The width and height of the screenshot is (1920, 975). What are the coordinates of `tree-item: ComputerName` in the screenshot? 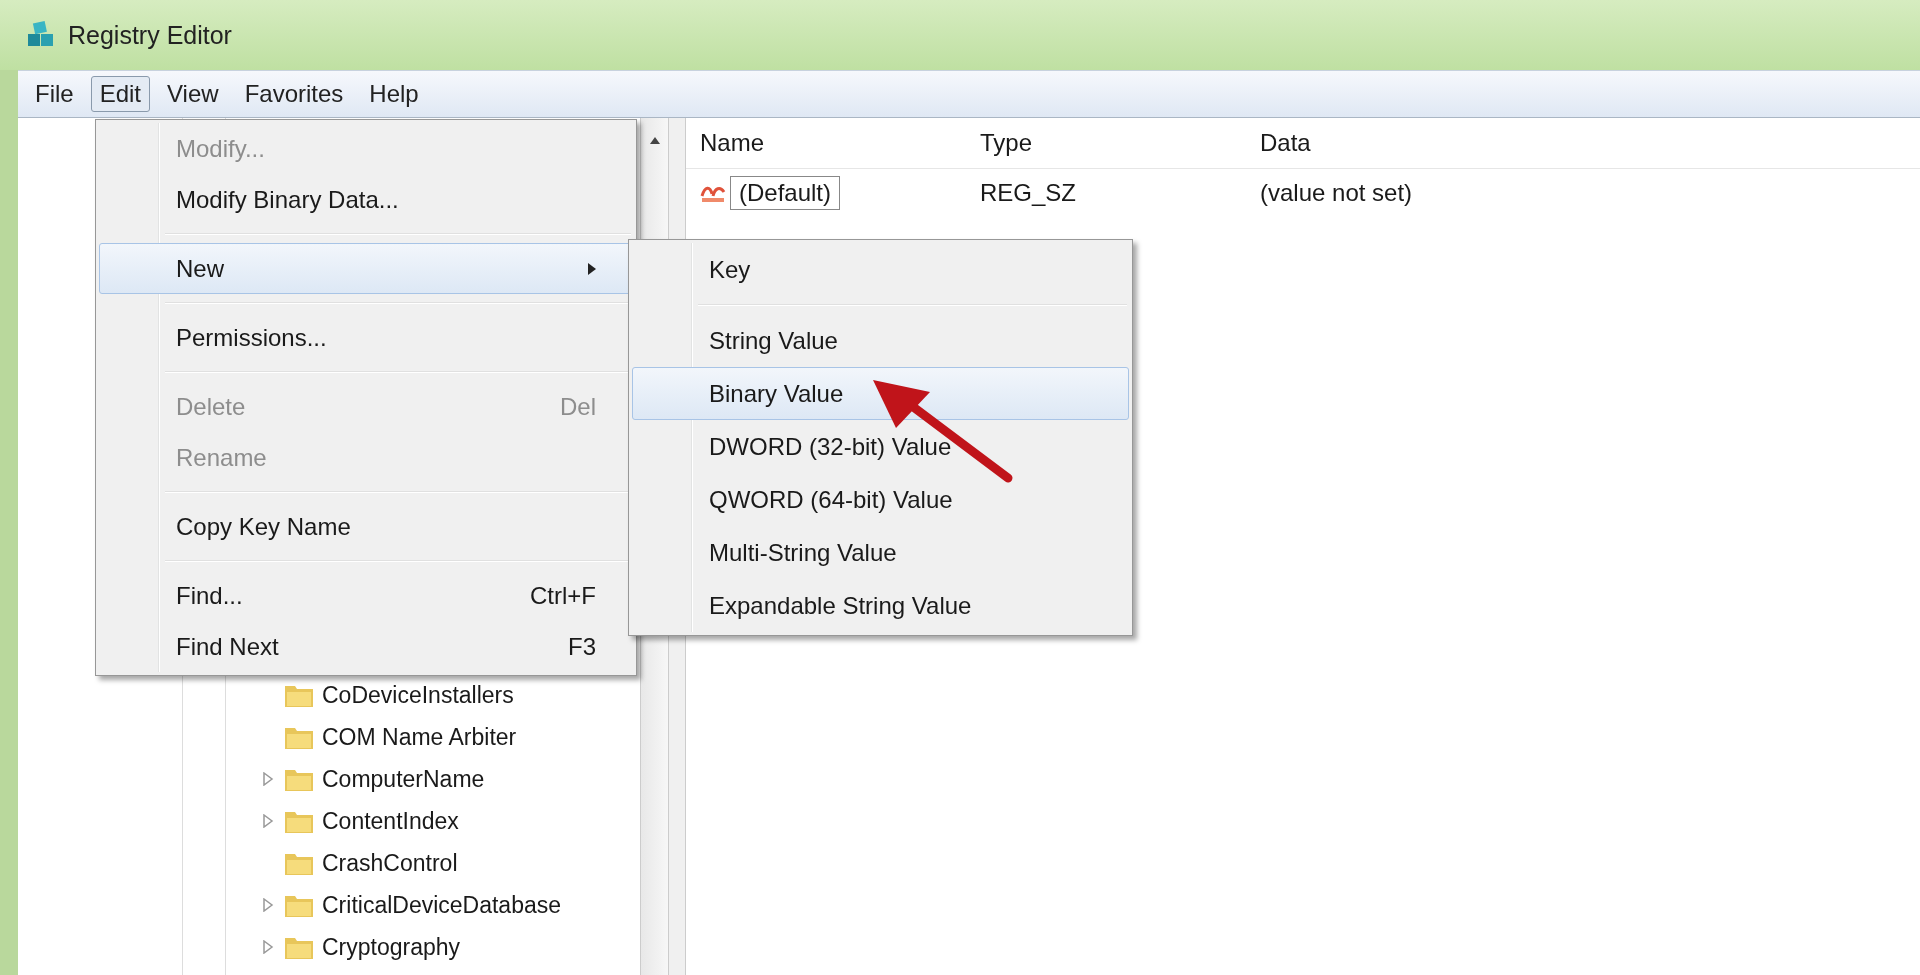 It's located at (403, 779).